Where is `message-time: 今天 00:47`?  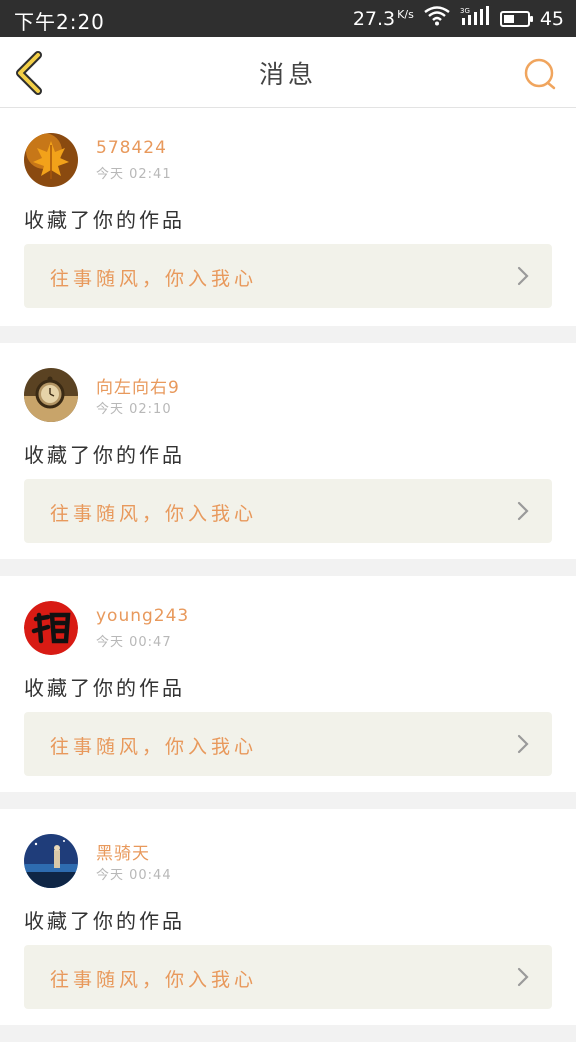
message-time: 今天 00:47 is located at coordinates (134, 642).